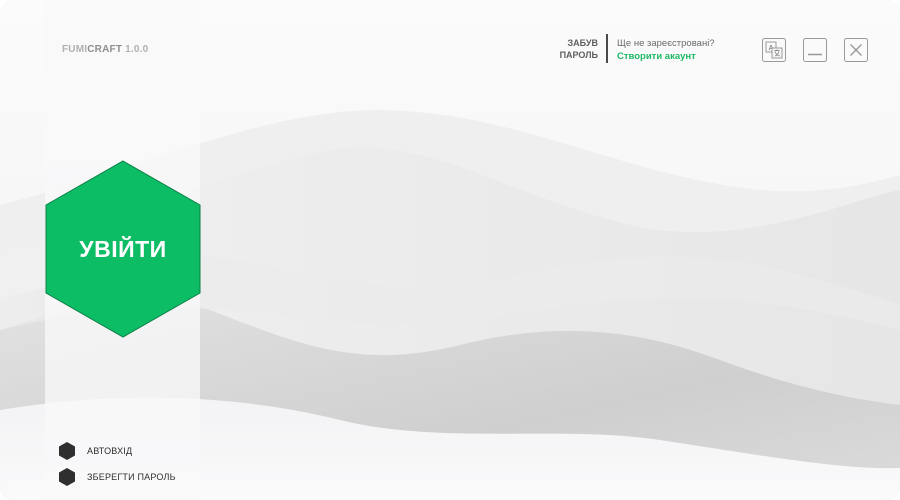  I want to click on register-block: Ще не зареєстровані? Створити акаунт, so click(666, 50).